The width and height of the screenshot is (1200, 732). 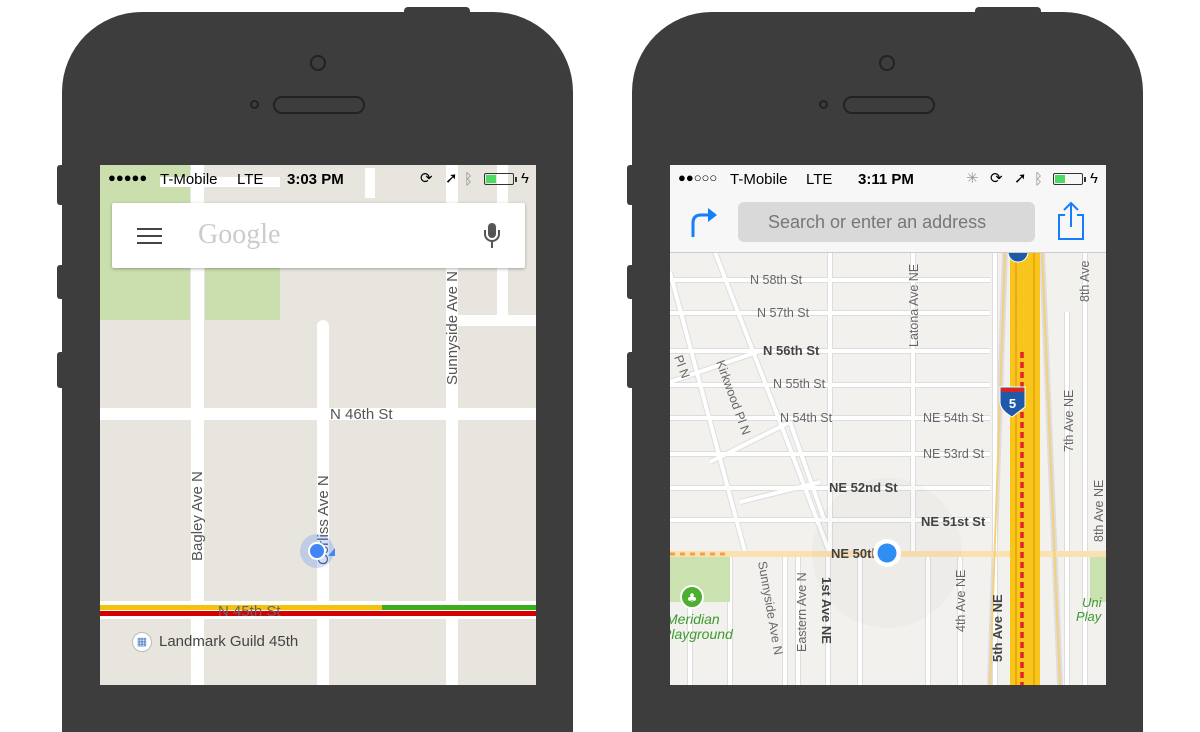 What do you see at coordinates (799, 384) in the screenshot?
I see `street-label: N 55th St` at bounding box center [799, 384].